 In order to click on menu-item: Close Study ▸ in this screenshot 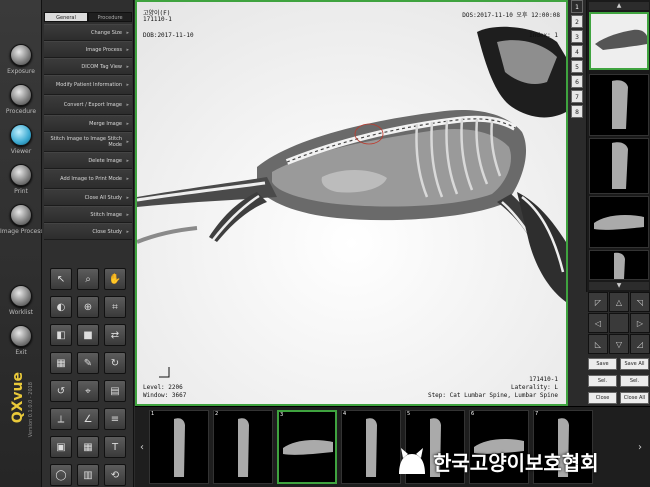, I will do `click(88, 231)`.